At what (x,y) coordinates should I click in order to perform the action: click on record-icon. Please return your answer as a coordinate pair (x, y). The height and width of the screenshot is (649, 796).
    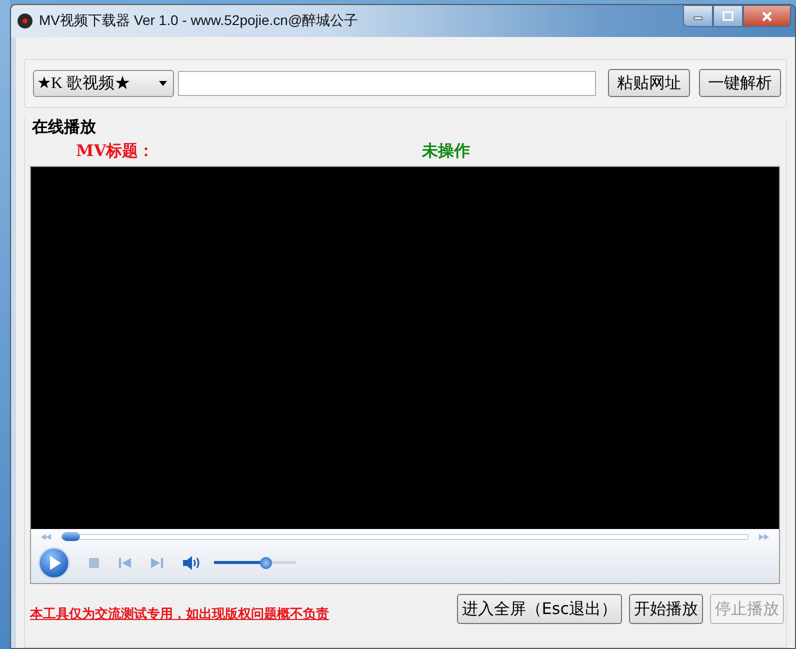
    Looking at the image, I should click on (25, 21).